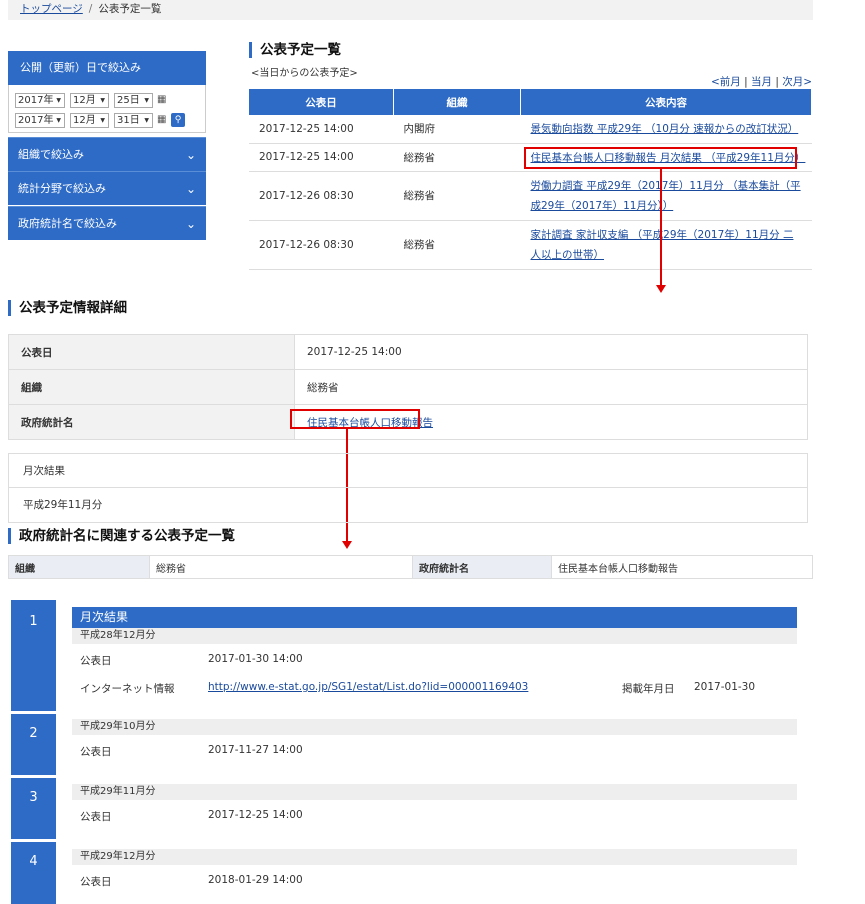 This screenshot has width=865, height=904. What do you see at coordinates (33, 621) in the screenshot?
I see `item-number-text: 1` at bounding box center [33, 621].